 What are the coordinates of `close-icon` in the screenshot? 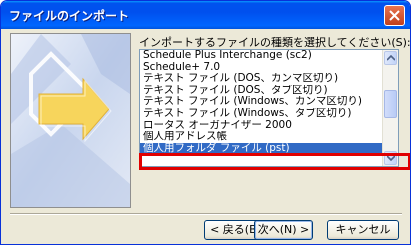 It's located at (394, 15).